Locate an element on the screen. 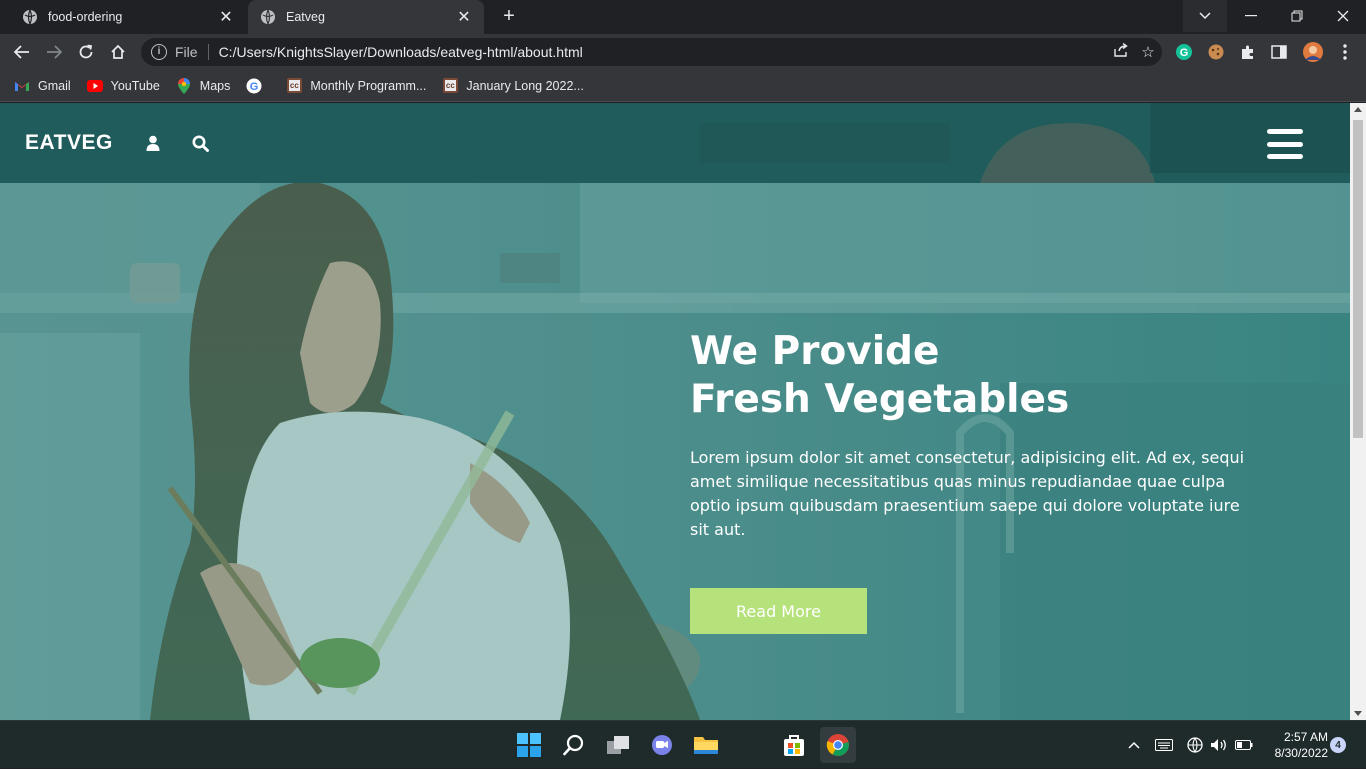 The height and width of the screenshot is (769, 1366). info-icon: i is located at coordinates (159, 52).